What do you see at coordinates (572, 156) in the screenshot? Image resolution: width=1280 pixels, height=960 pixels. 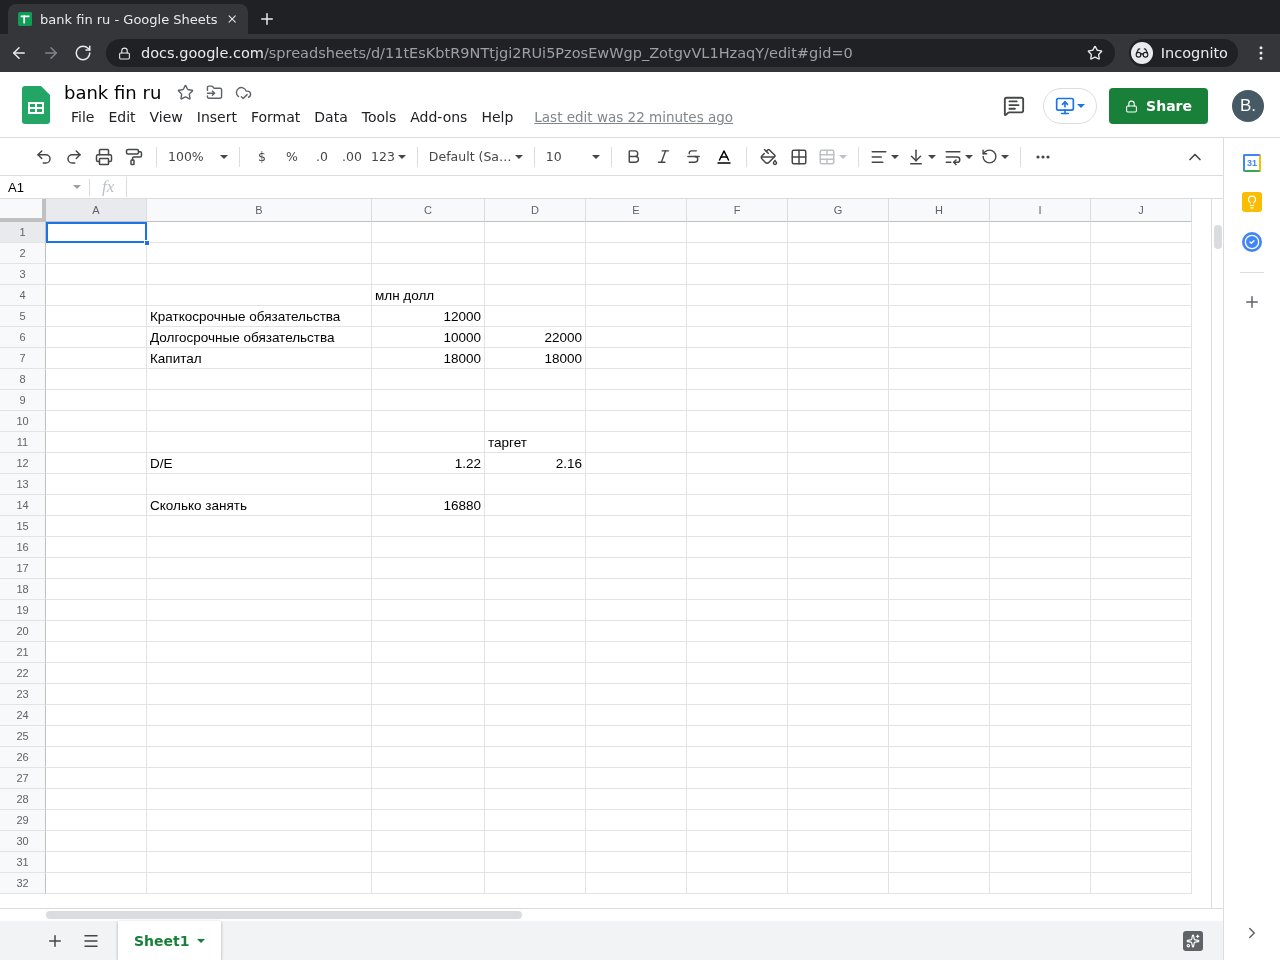 I see `font-size-select: 10` at bounding box center [572, 156].